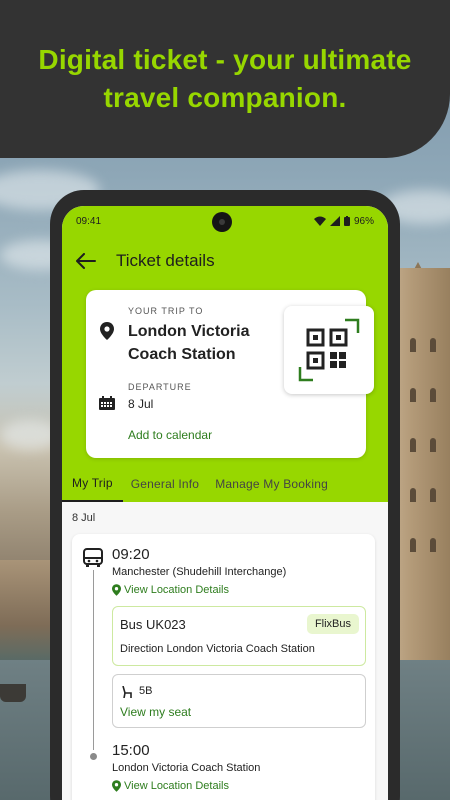  I want to click on qr-code-icon, so click(329, 350).